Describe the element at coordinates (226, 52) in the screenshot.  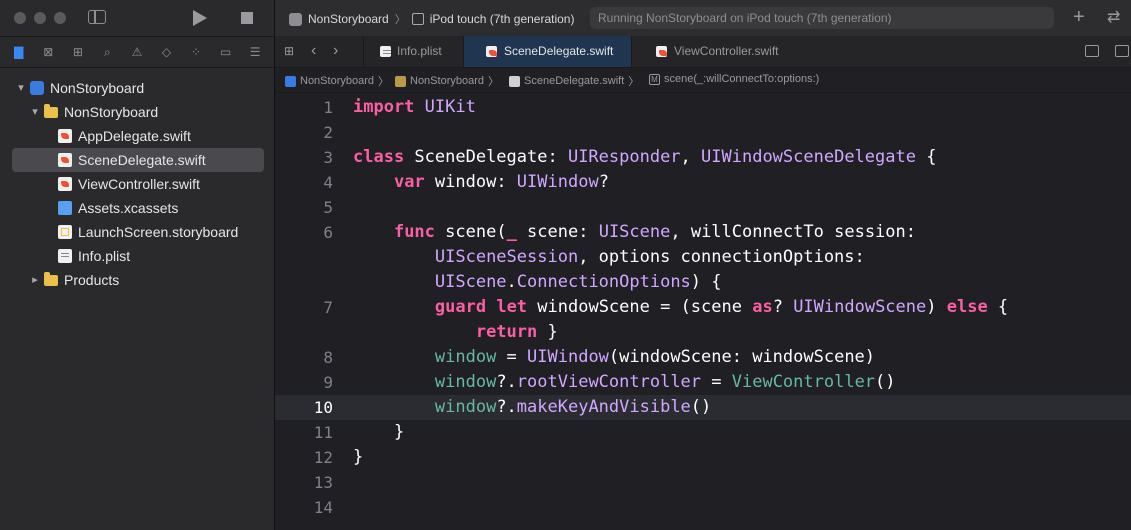
I see `breakpoint-navigator-icon: ▭` at that location.